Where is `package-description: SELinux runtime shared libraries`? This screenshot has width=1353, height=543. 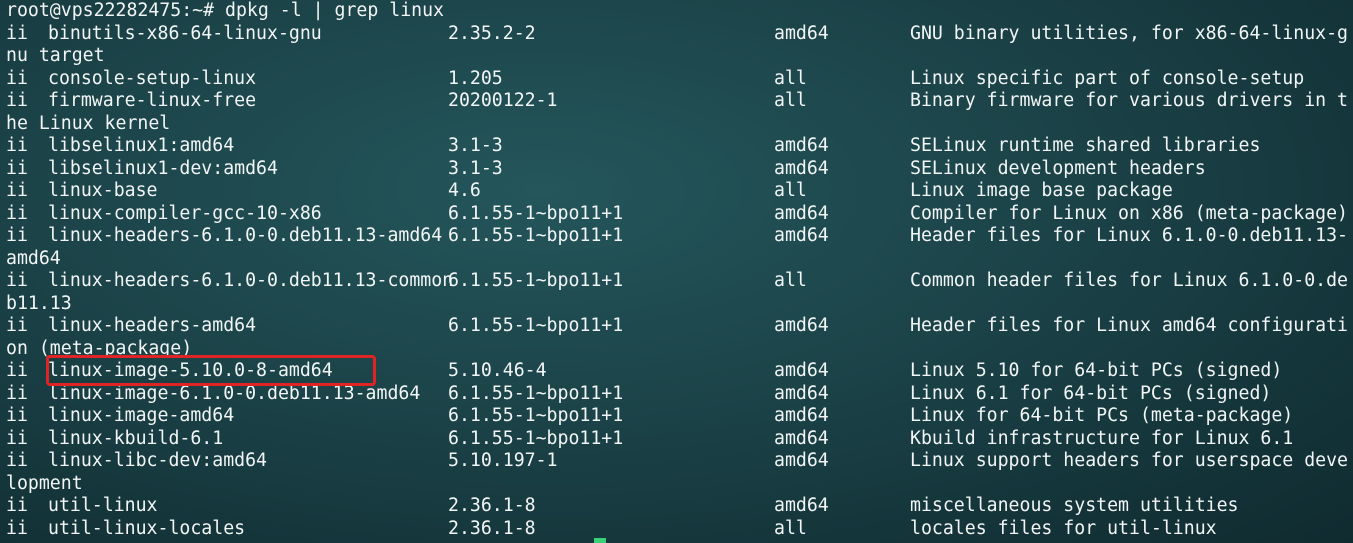 package-description: SELinux runtime shared libraries is located at coordinates (1085, 145).